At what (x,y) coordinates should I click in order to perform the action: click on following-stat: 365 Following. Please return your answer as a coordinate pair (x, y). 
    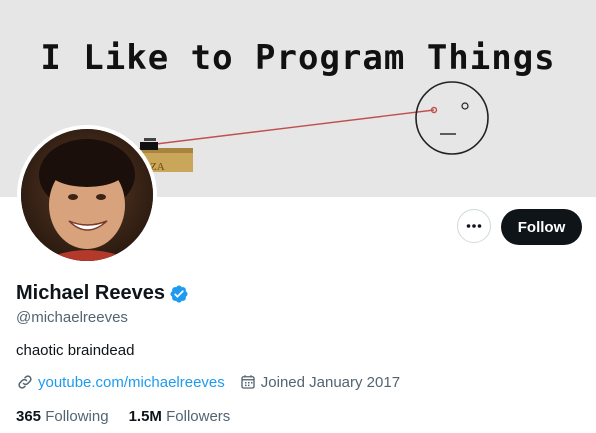
    Looking at the image, I should click on (62, 416).